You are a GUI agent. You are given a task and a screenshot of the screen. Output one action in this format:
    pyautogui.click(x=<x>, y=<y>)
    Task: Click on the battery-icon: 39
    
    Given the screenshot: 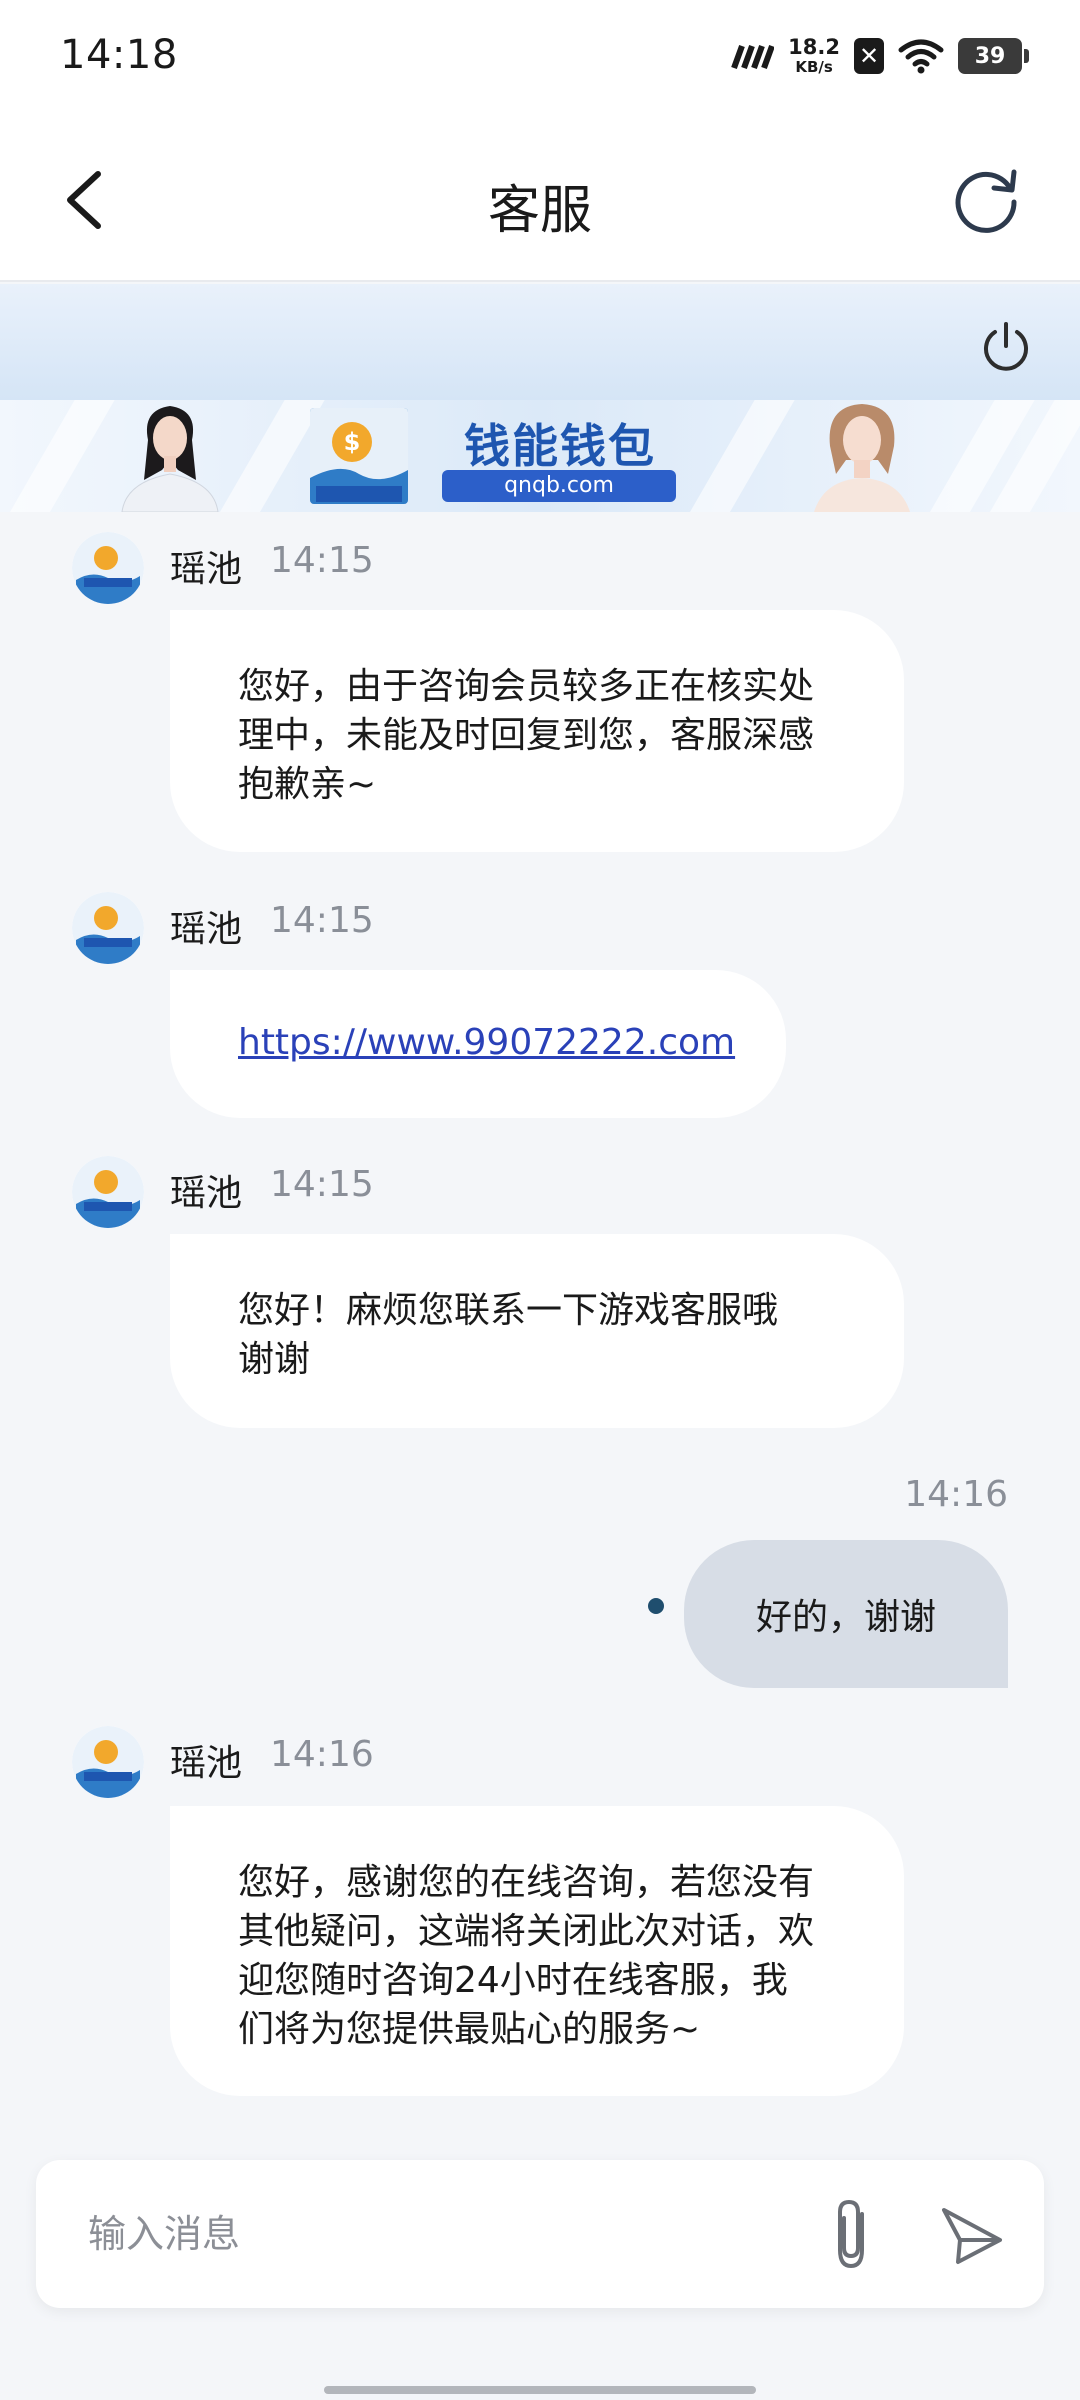 What is the action you would take?
    pyautogui.click(x=993, y=56)
    